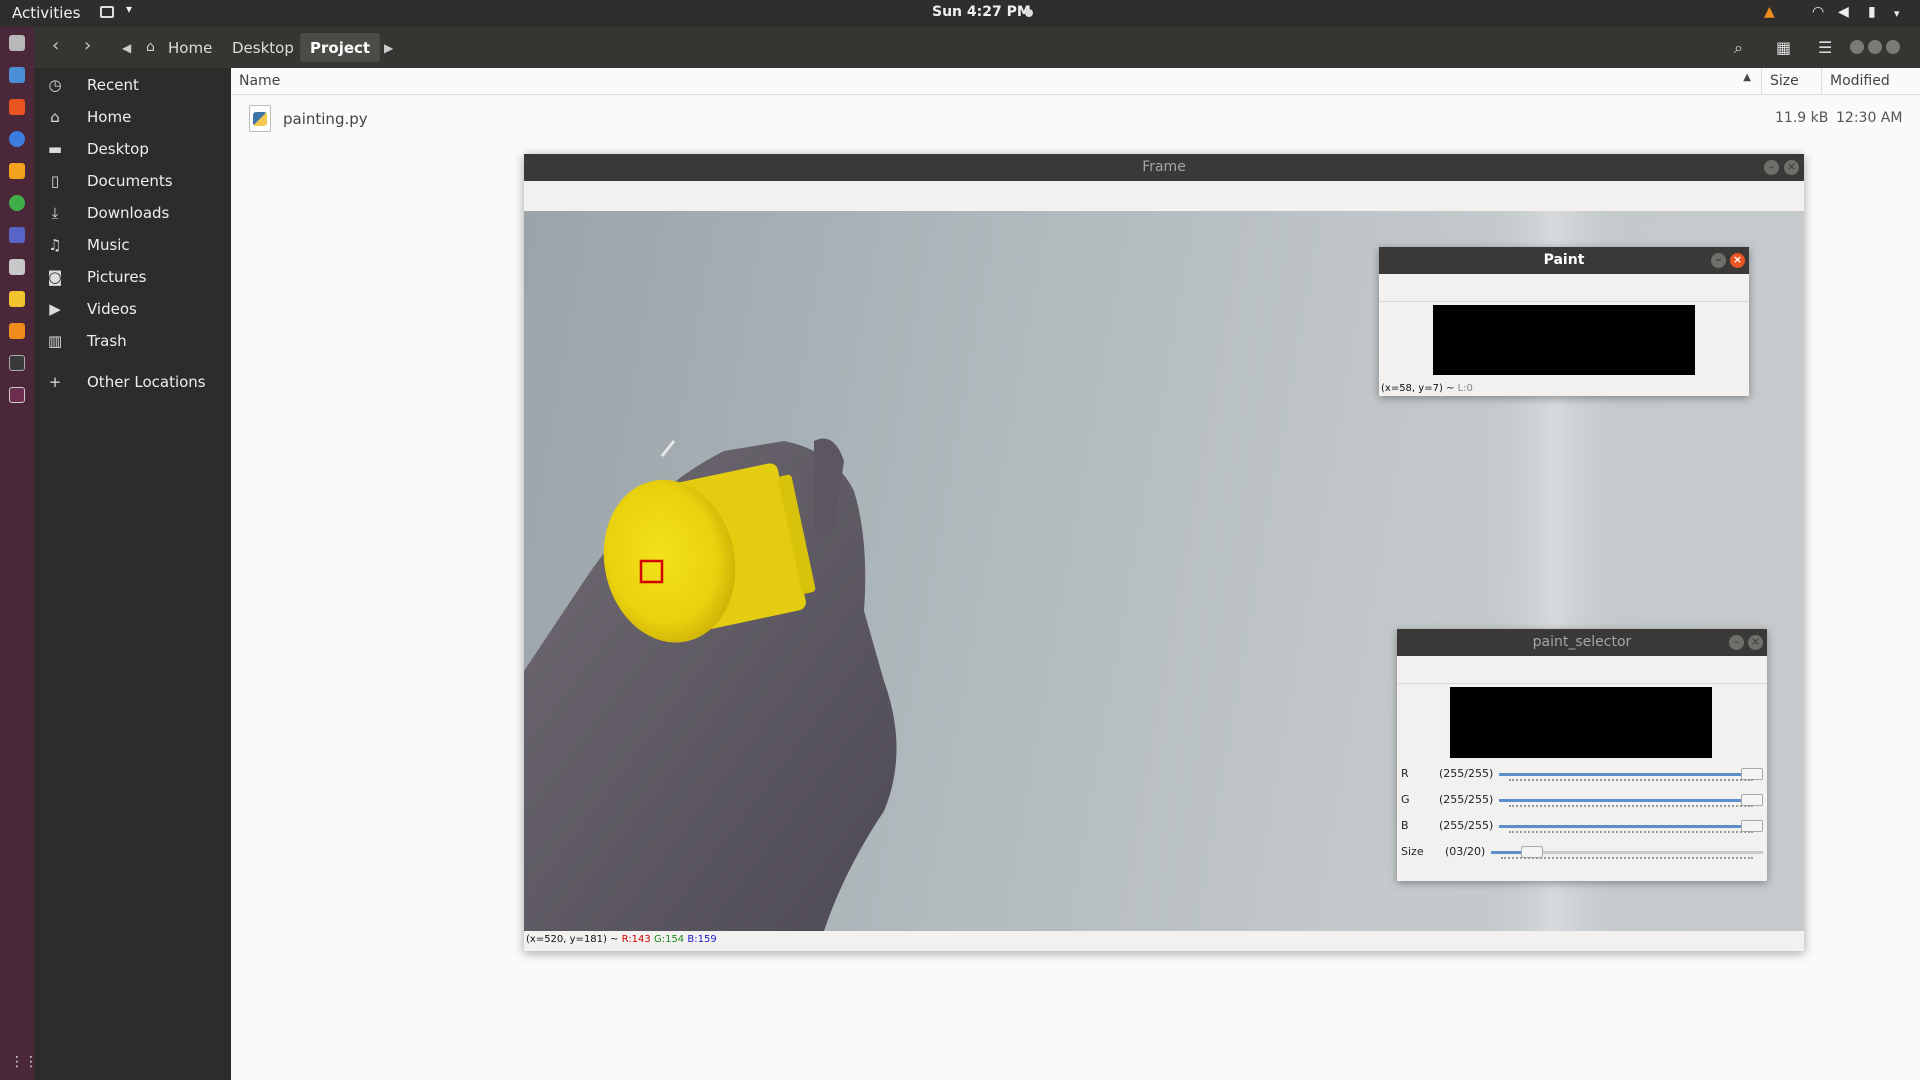 This screenshot has height=1080, width=1920. Describe the element at coordinates (17, 267) in the screenshot. I see `image-viewer-icon` at that location.